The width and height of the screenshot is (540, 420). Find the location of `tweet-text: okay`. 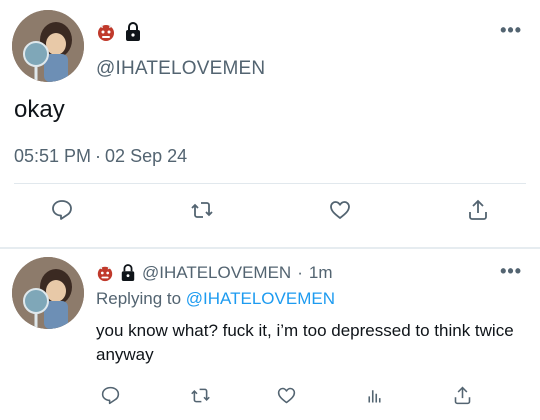

tweet-text: okay is located at coordinates (39, 109).